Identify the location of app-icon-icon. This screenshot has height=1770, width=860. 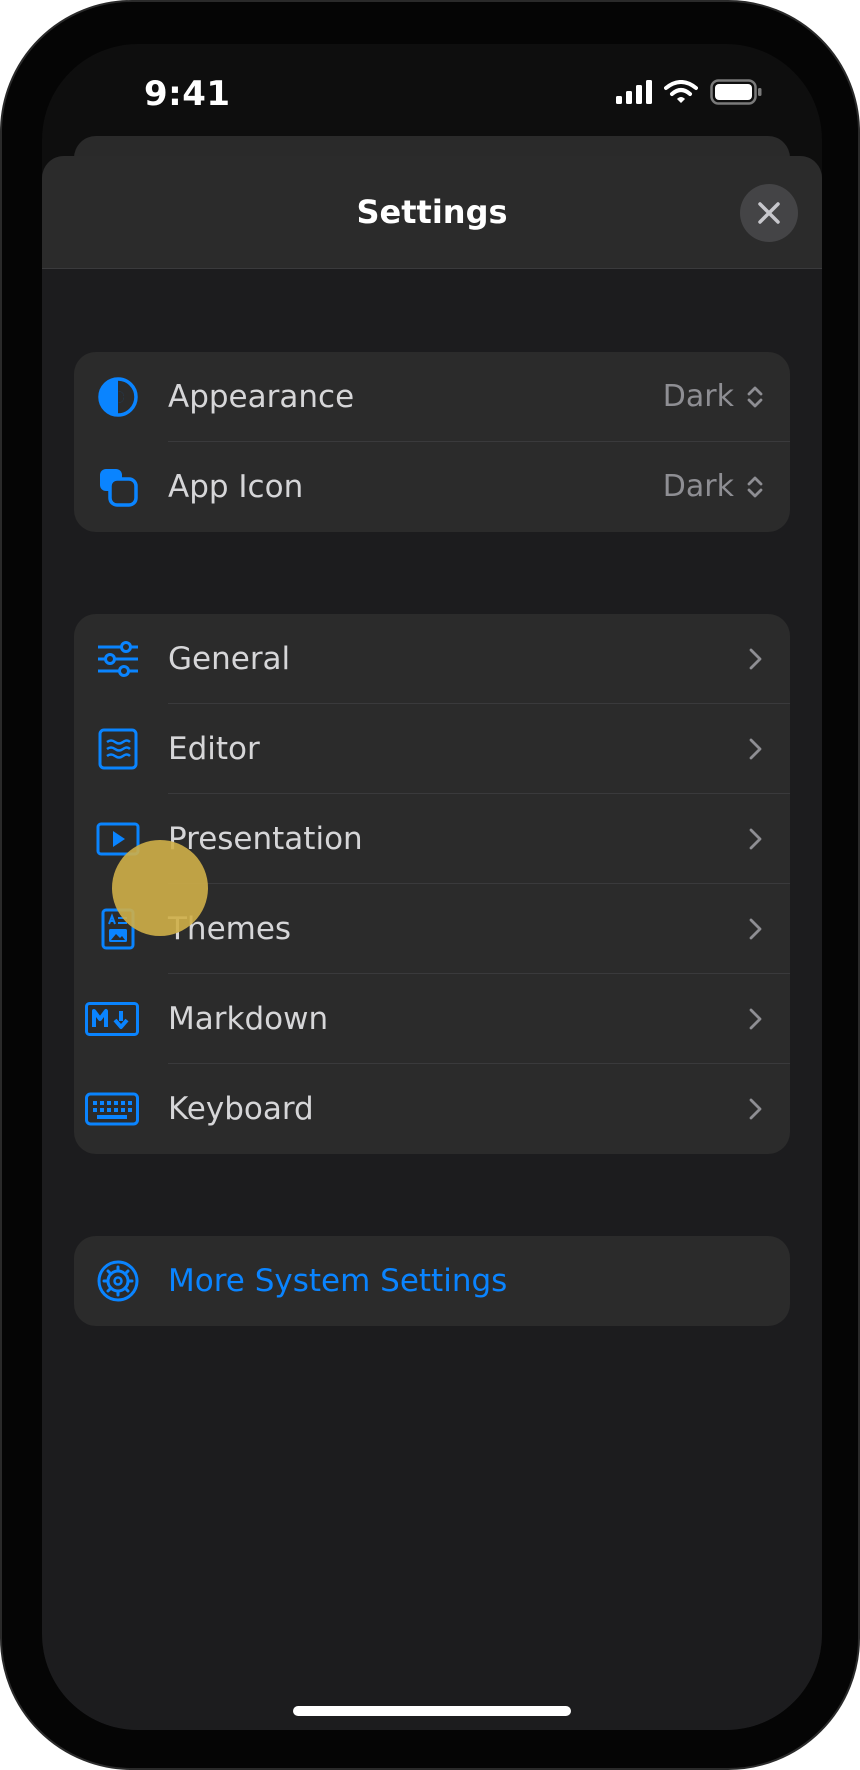
(118, 487).